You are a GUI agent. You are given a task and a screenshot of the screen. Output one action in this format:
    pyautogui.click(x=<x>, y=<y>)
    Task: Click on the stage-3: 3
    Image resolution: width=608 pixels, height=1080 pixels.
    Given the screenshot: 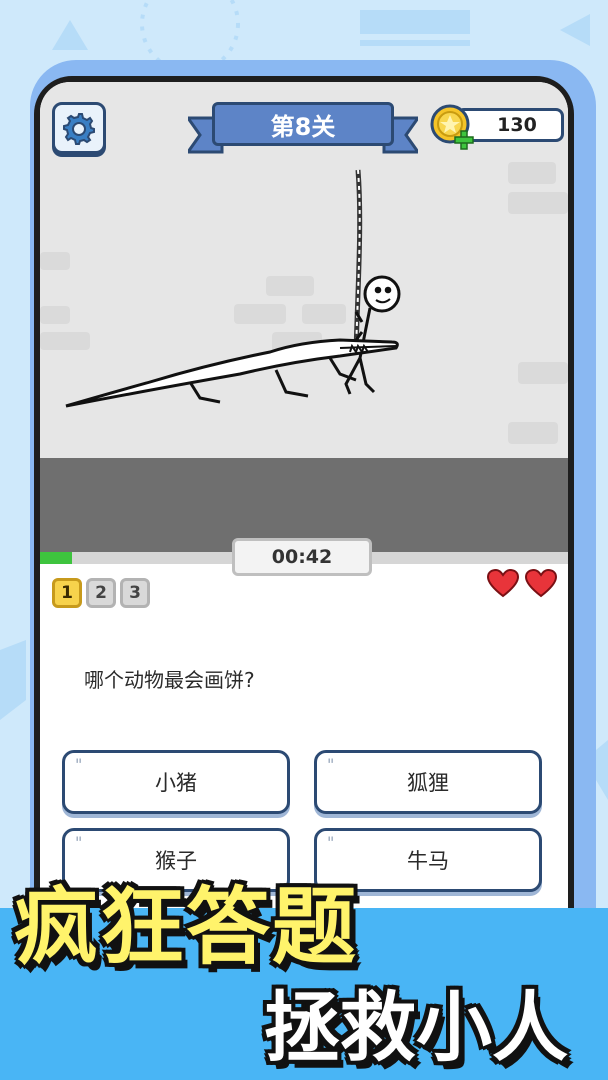 What is the action you would take?
    pyautogui.click(x=135, y=593)
    